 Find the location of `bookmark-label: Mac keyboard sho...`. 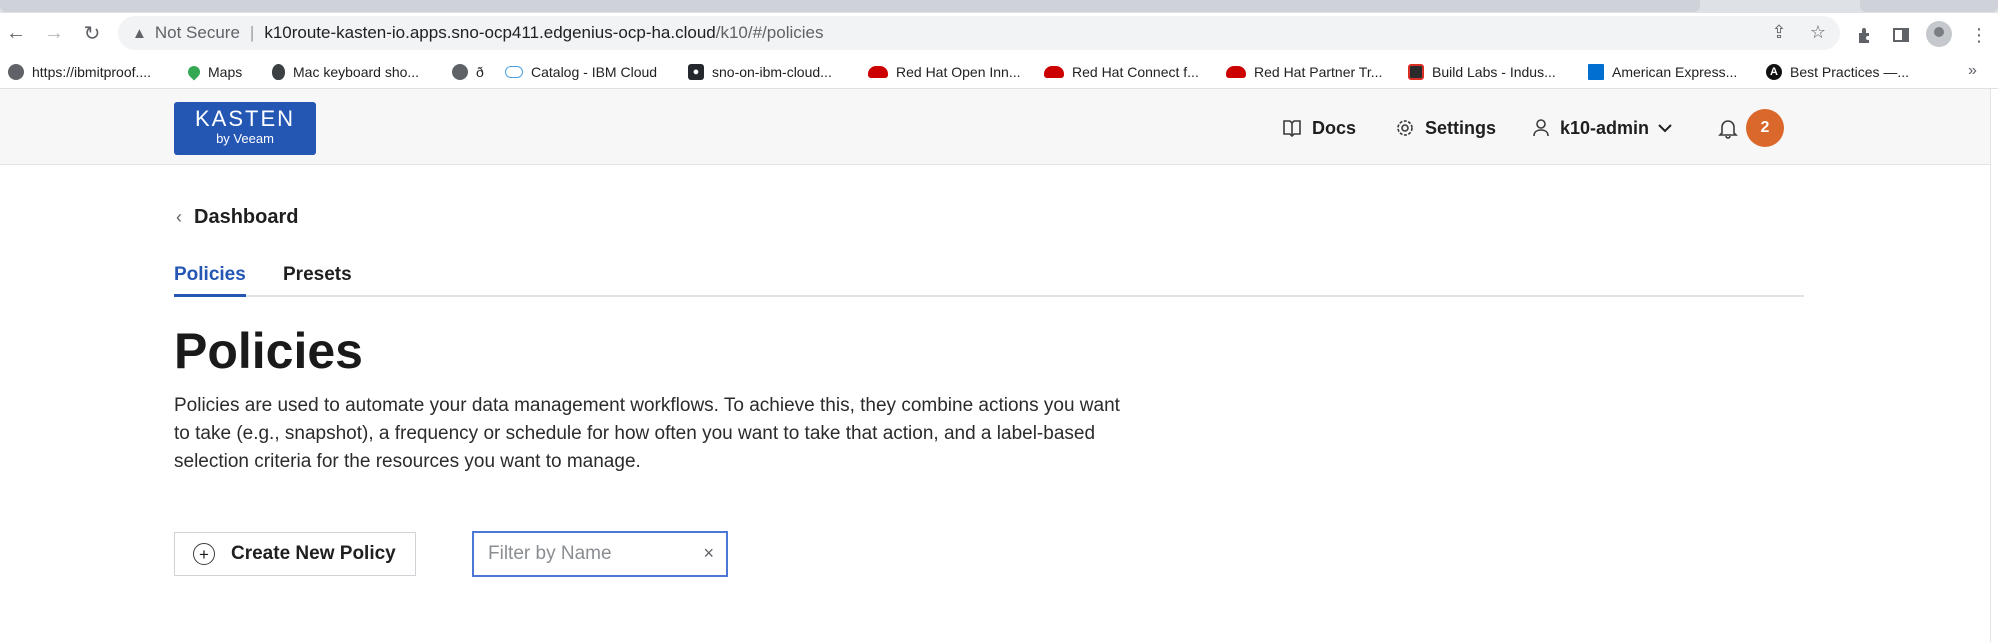

bookmark-label: Mac keyboard sho... is located at coordinates (356, 72).